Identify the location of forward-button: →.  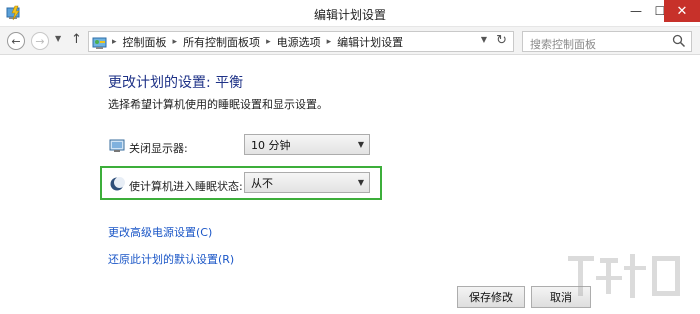
(40, 41).